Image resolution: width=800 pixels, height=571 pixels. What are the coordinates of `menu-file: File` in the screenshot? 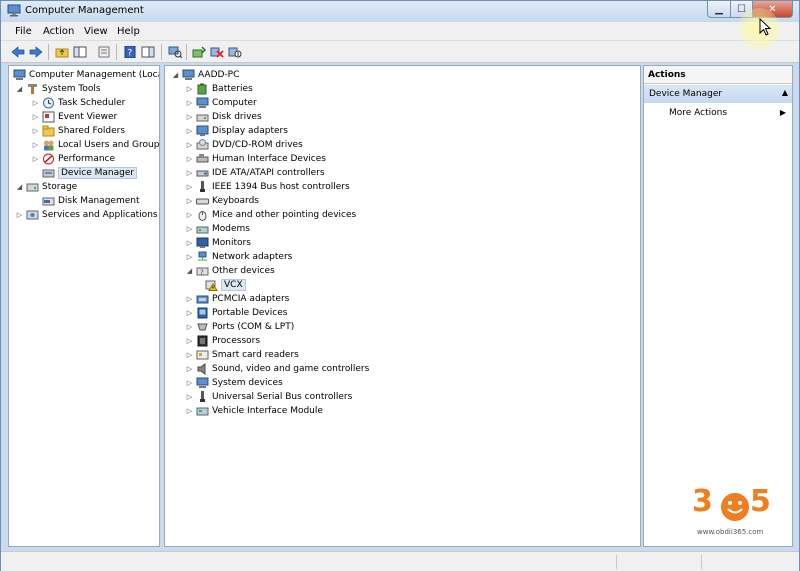 It's located at (23, 31).